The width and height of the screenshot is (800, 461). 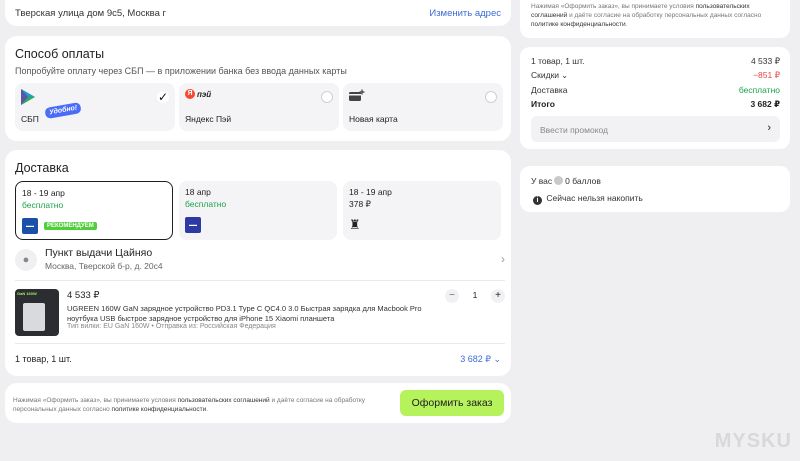 I want to click on payment-option-sbp: Удобно! СБП ✓, so click(x=95, y=107).